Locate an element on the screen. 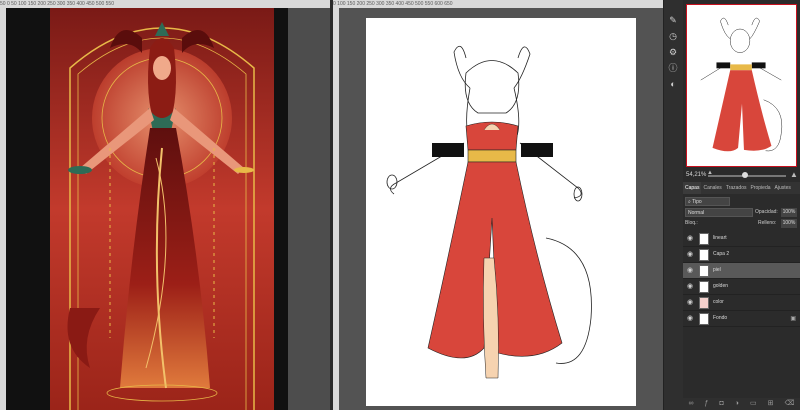  lock-label: Bloq.: is located at coordinates (691, 223).